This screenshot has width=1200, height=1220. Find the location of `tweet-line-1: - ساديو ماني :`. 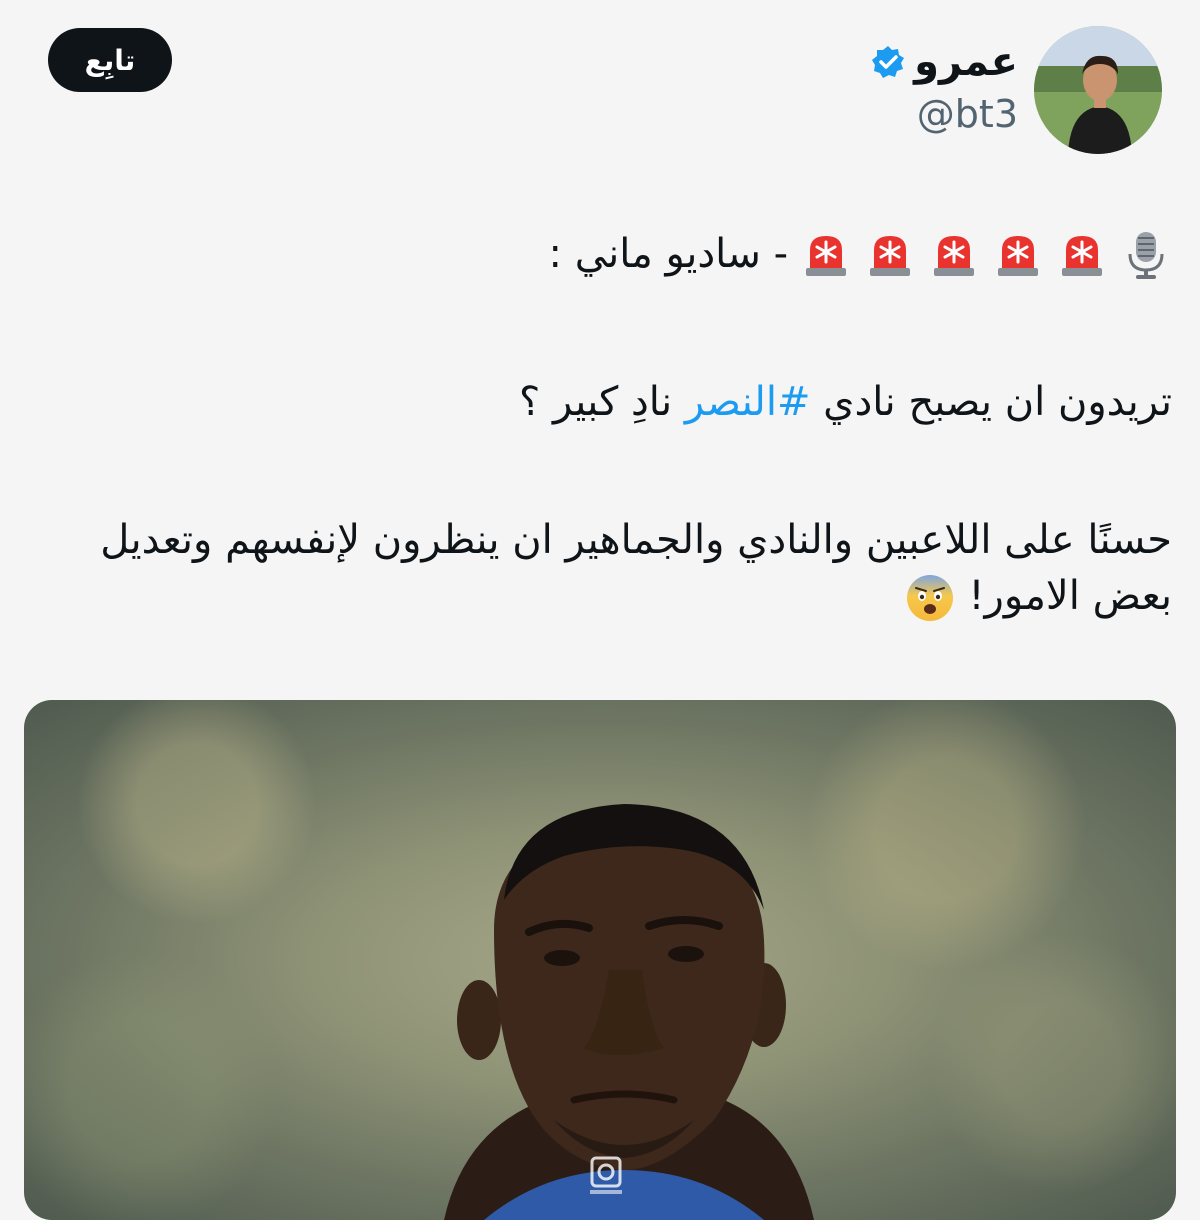

tweet-line-1: - ساديو ماني : is located at coordinates (600, 254).